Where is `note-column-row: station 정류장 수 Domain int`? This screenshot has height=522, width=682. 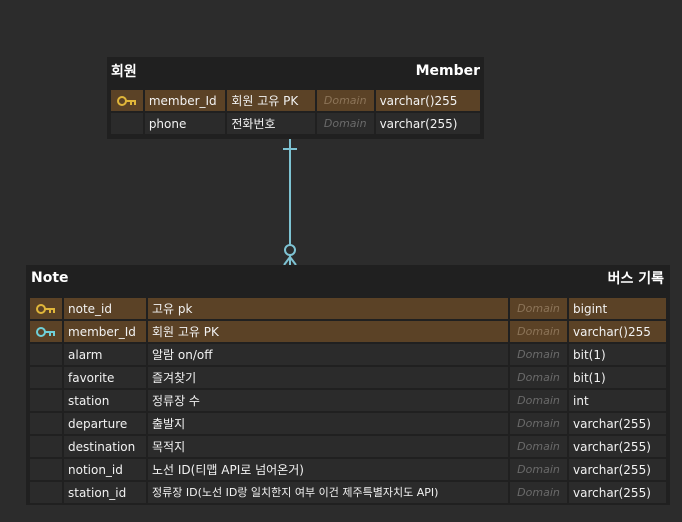
note-column-row: station 정류장 수 Domain int is located at coordinates (348, 400).